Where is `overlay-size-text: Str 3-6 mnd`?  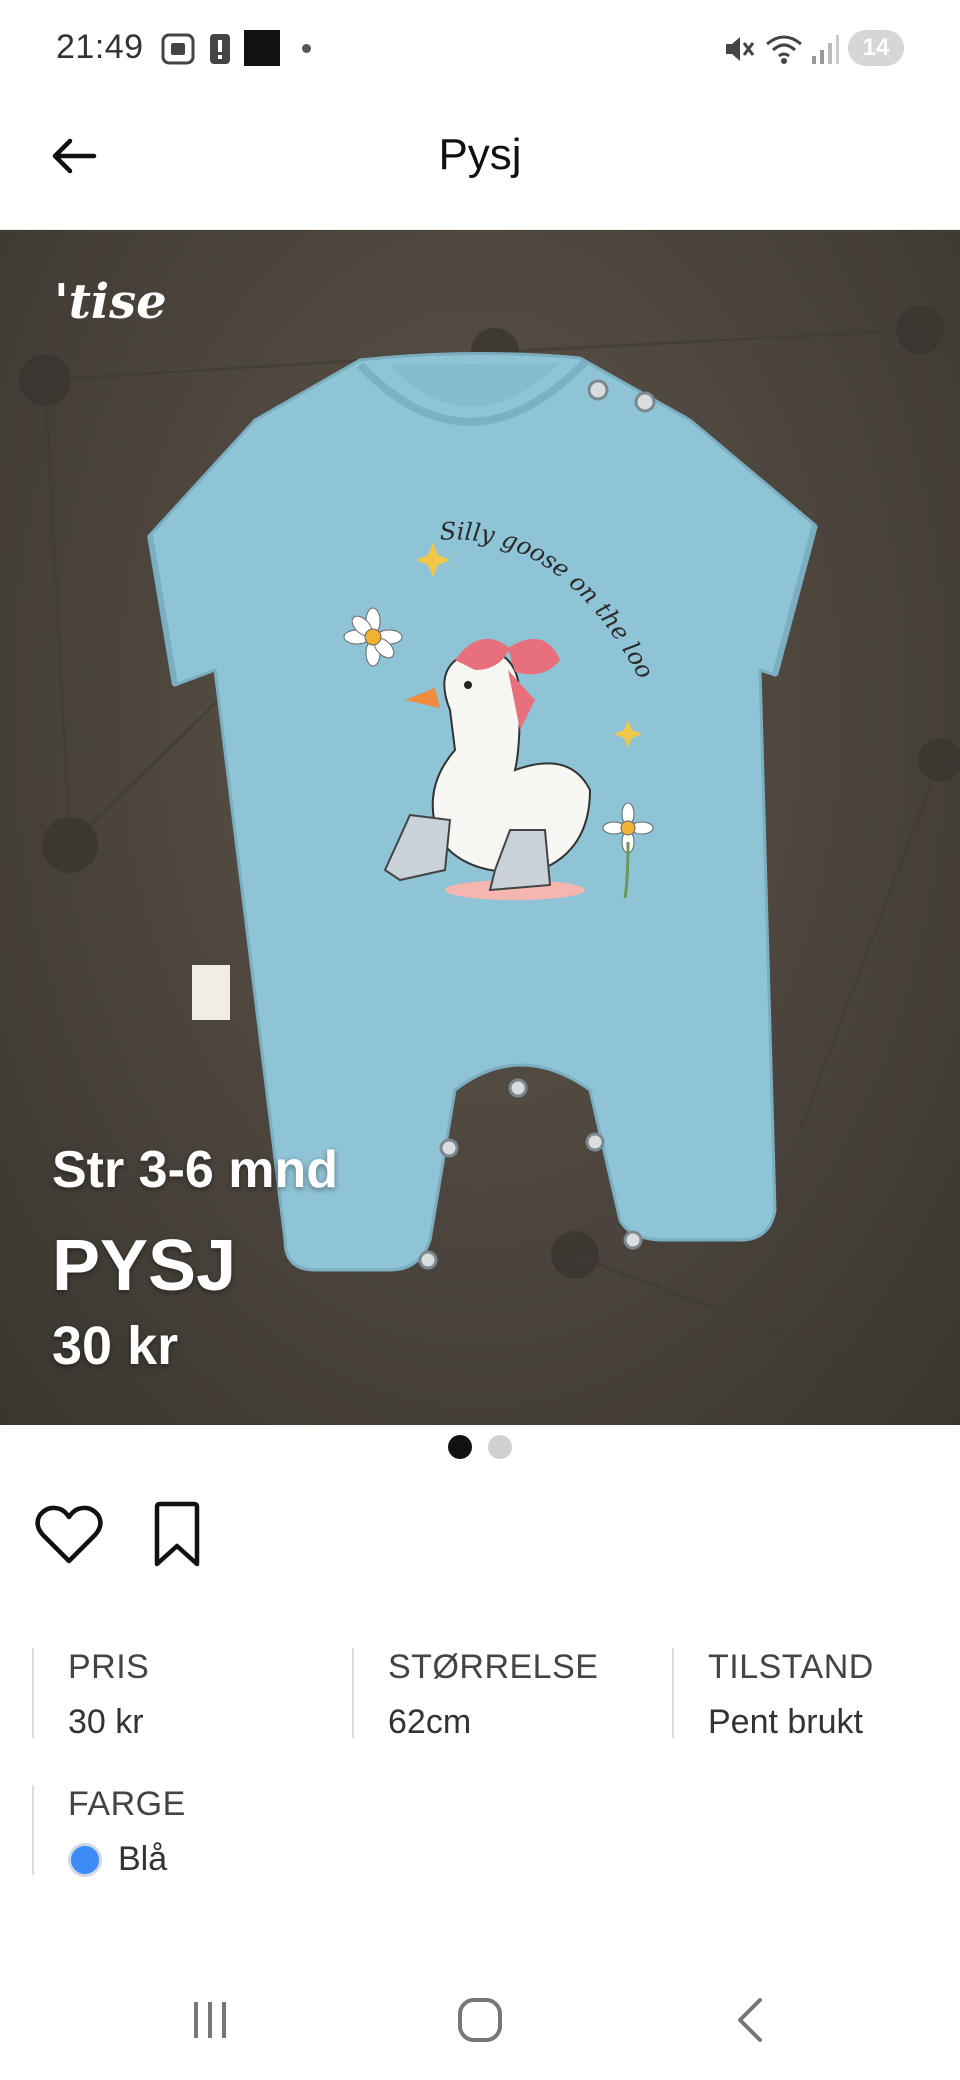 overlay-size-text: Str 3-6 mnd is located at coordinates (195, 1170).